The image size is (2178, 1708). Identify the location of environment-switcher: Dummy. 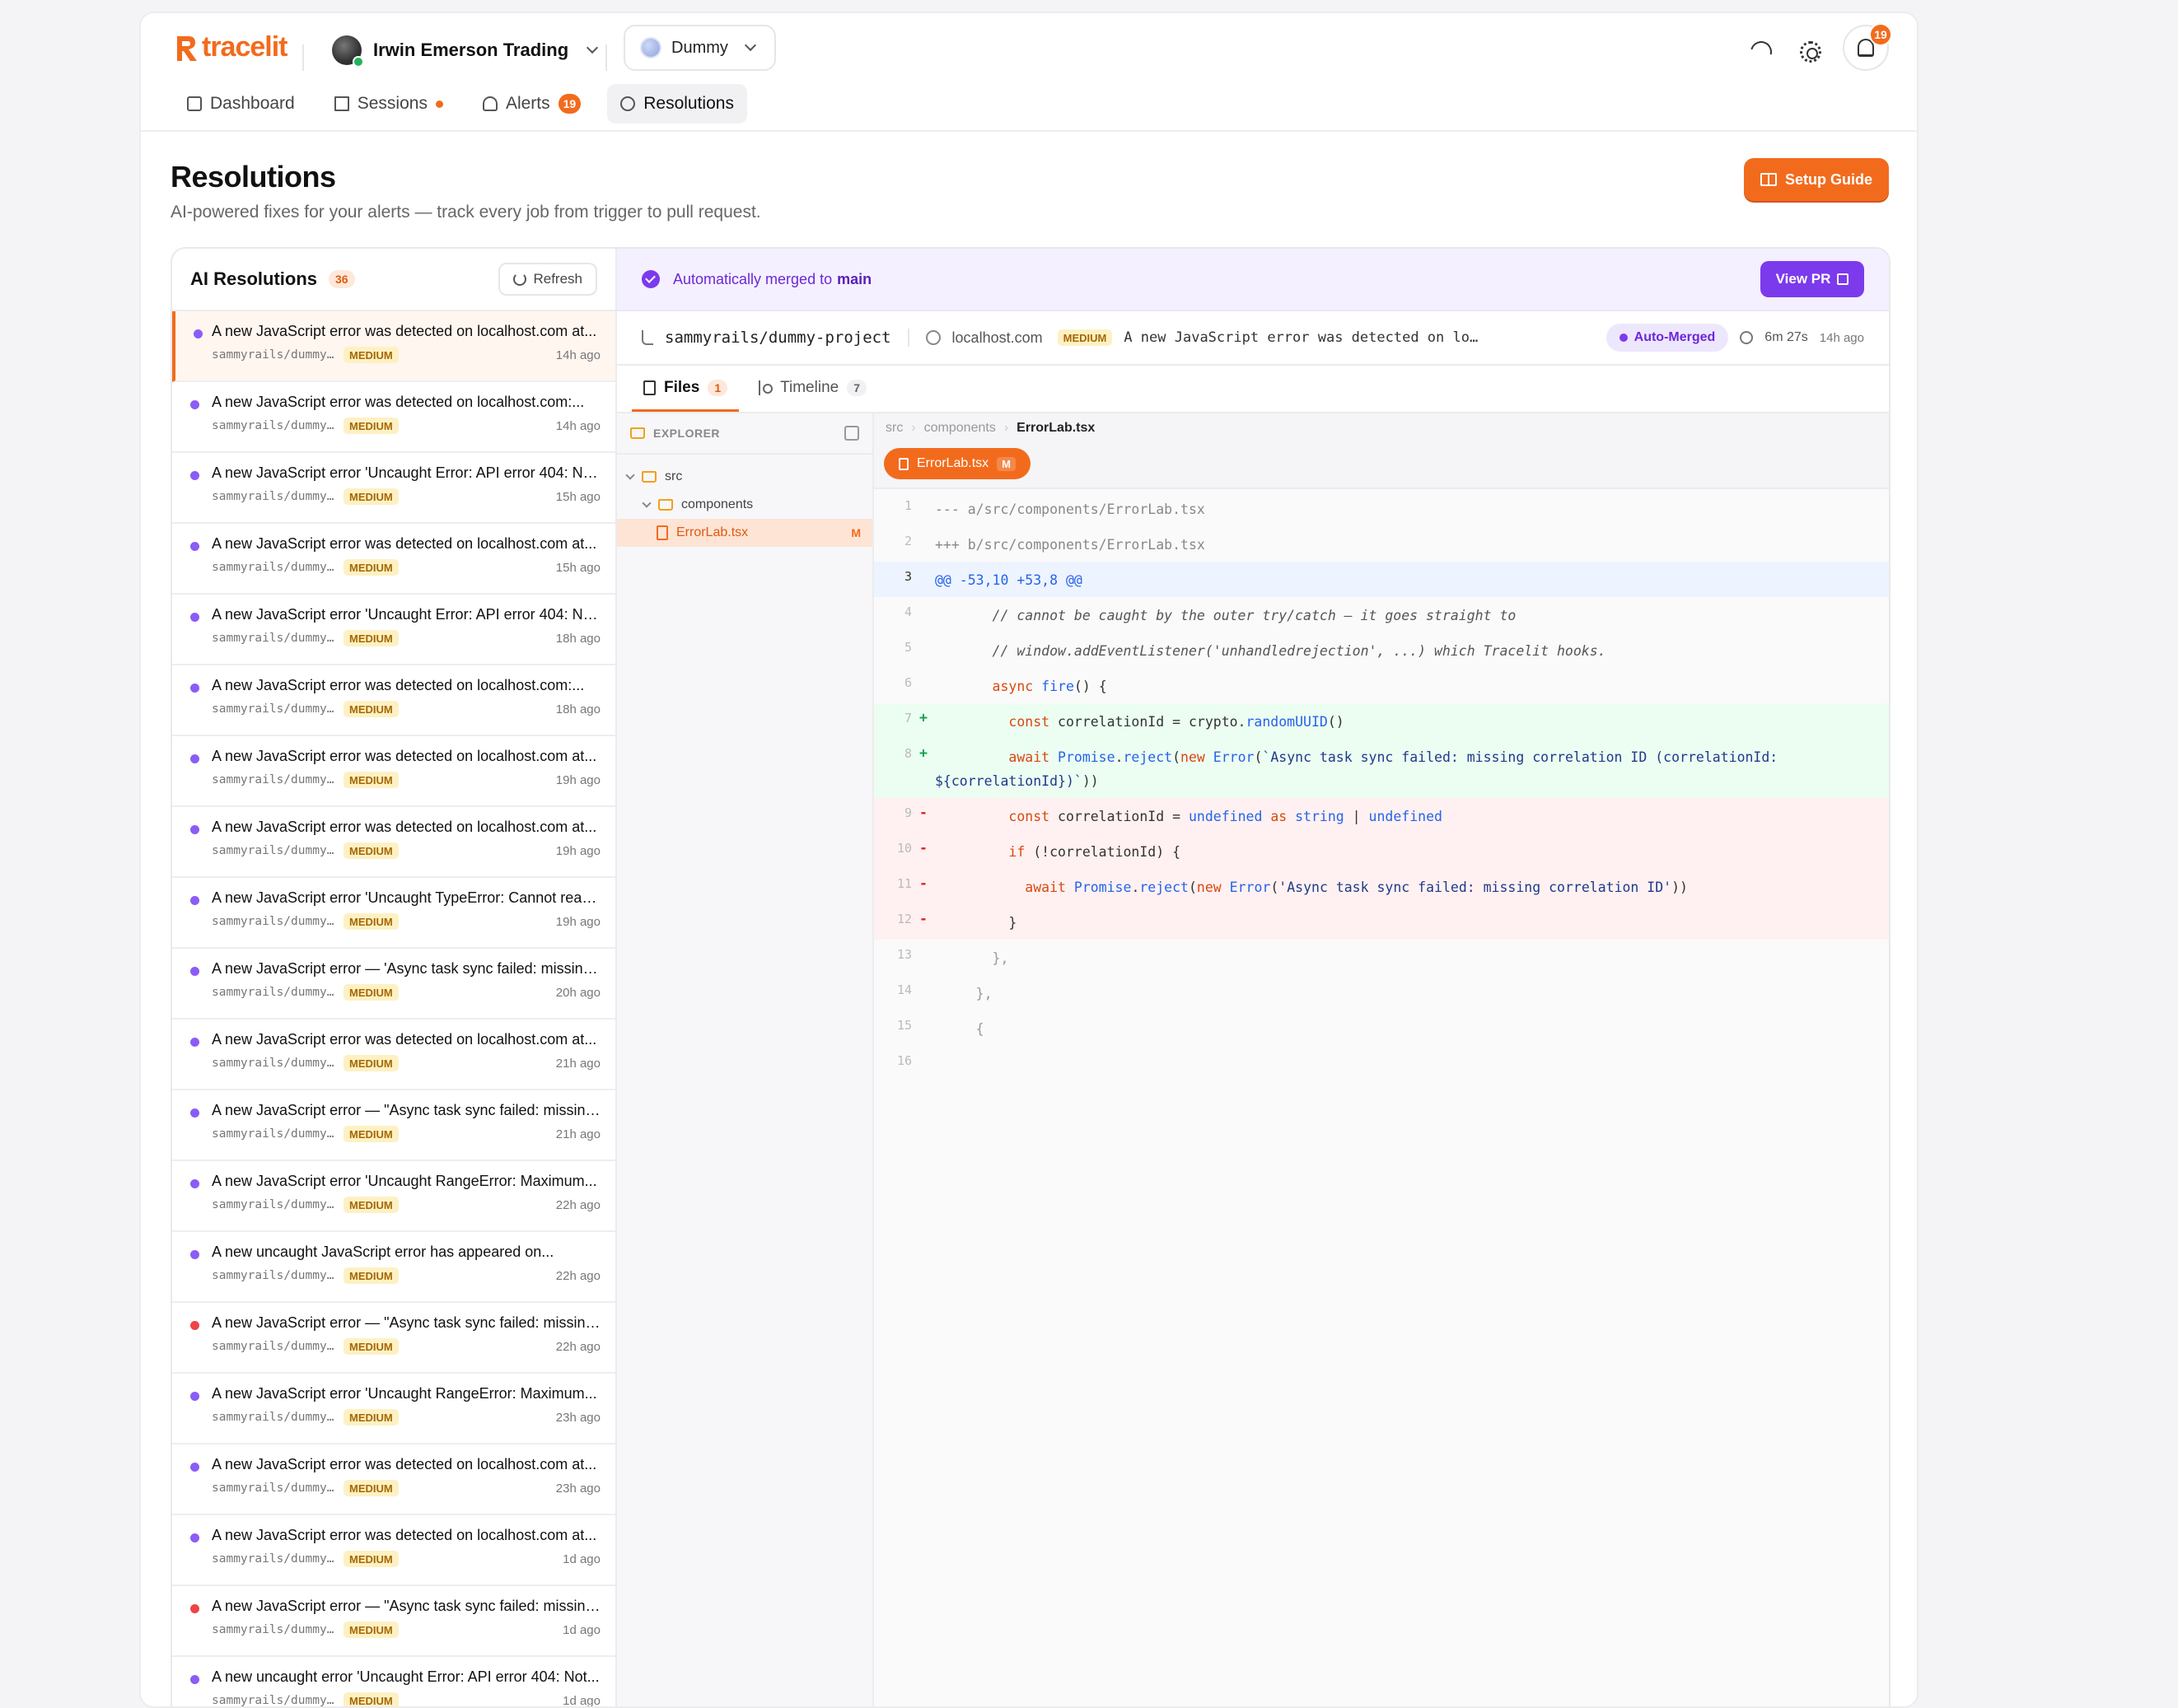
(700, 48).